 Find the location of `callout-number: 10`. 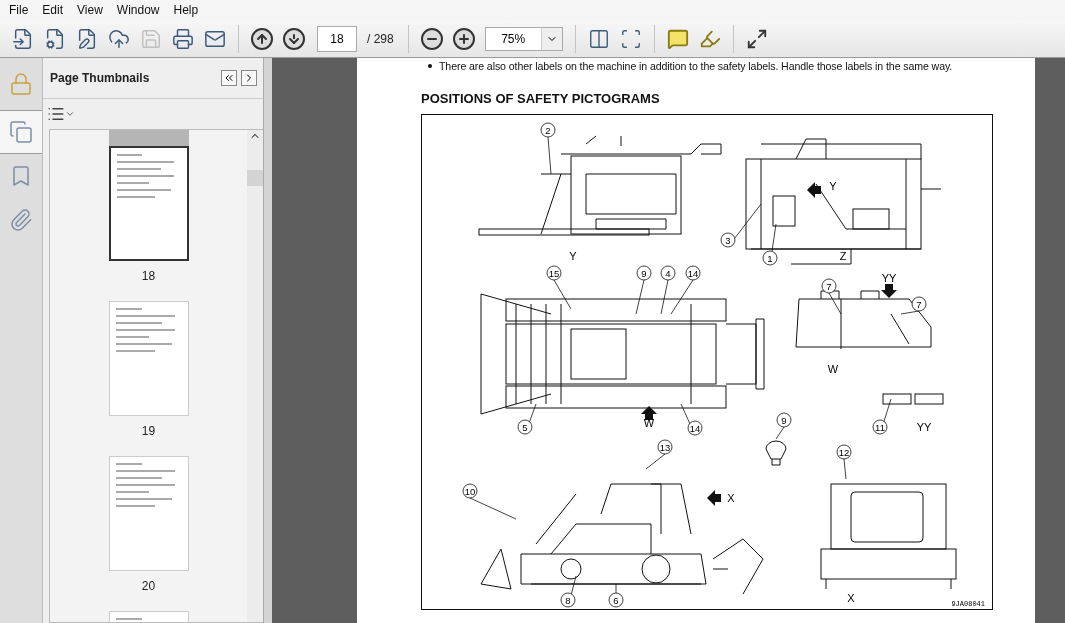

callout-number: 10 is located at coordinates (470, 491).